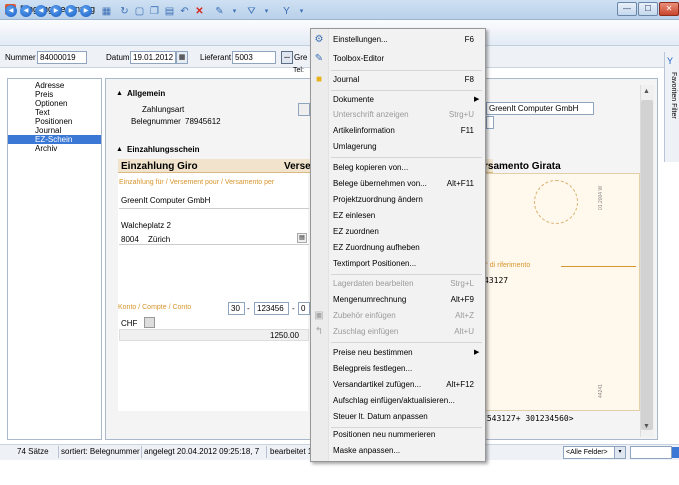  I want to click on menu-item-ez-zuordnung-aufheben: EZ Zuordnung aufheben, so click(376, 248).